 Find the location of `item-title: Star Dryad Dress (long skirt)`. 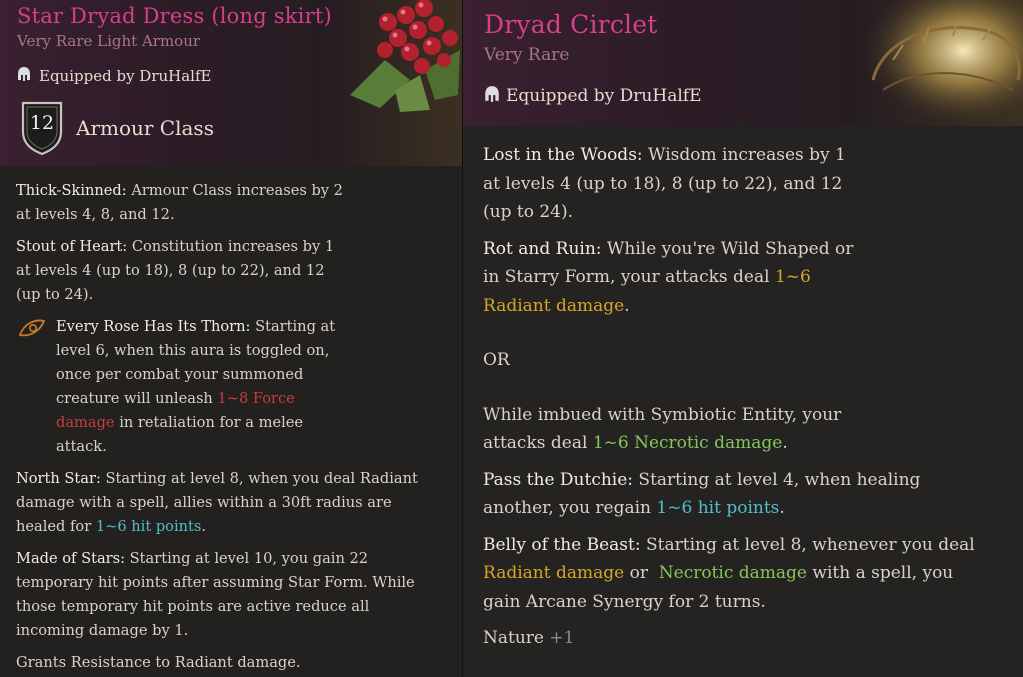

item-title: Star Dryad Dress (long skirt) is located at coordinates (174, 16).